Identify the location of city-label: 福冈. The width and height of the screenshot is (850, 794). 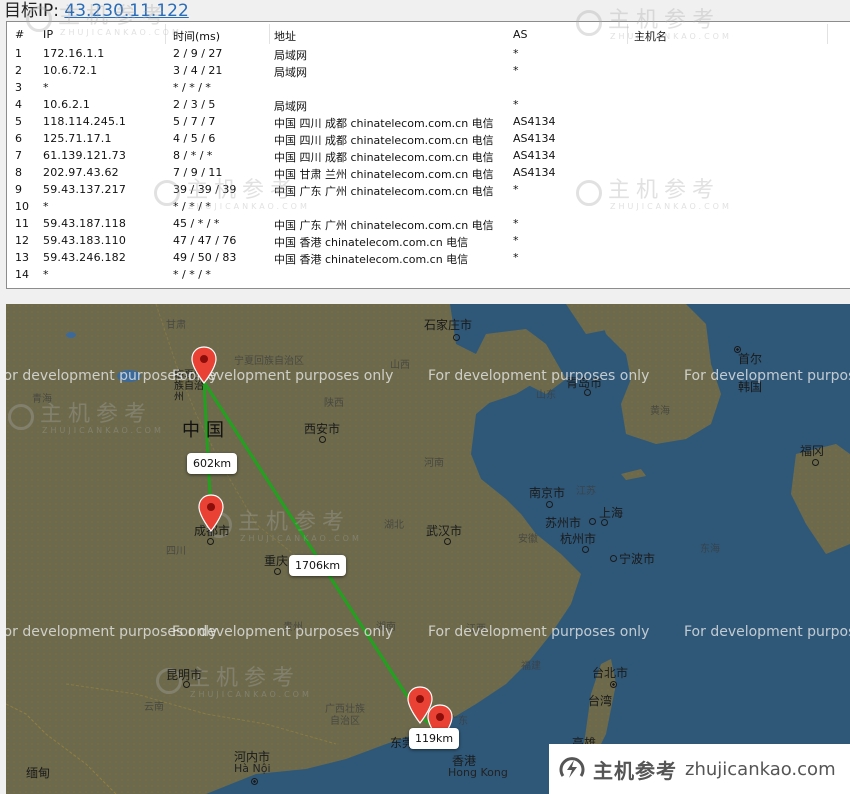
(812, 451).